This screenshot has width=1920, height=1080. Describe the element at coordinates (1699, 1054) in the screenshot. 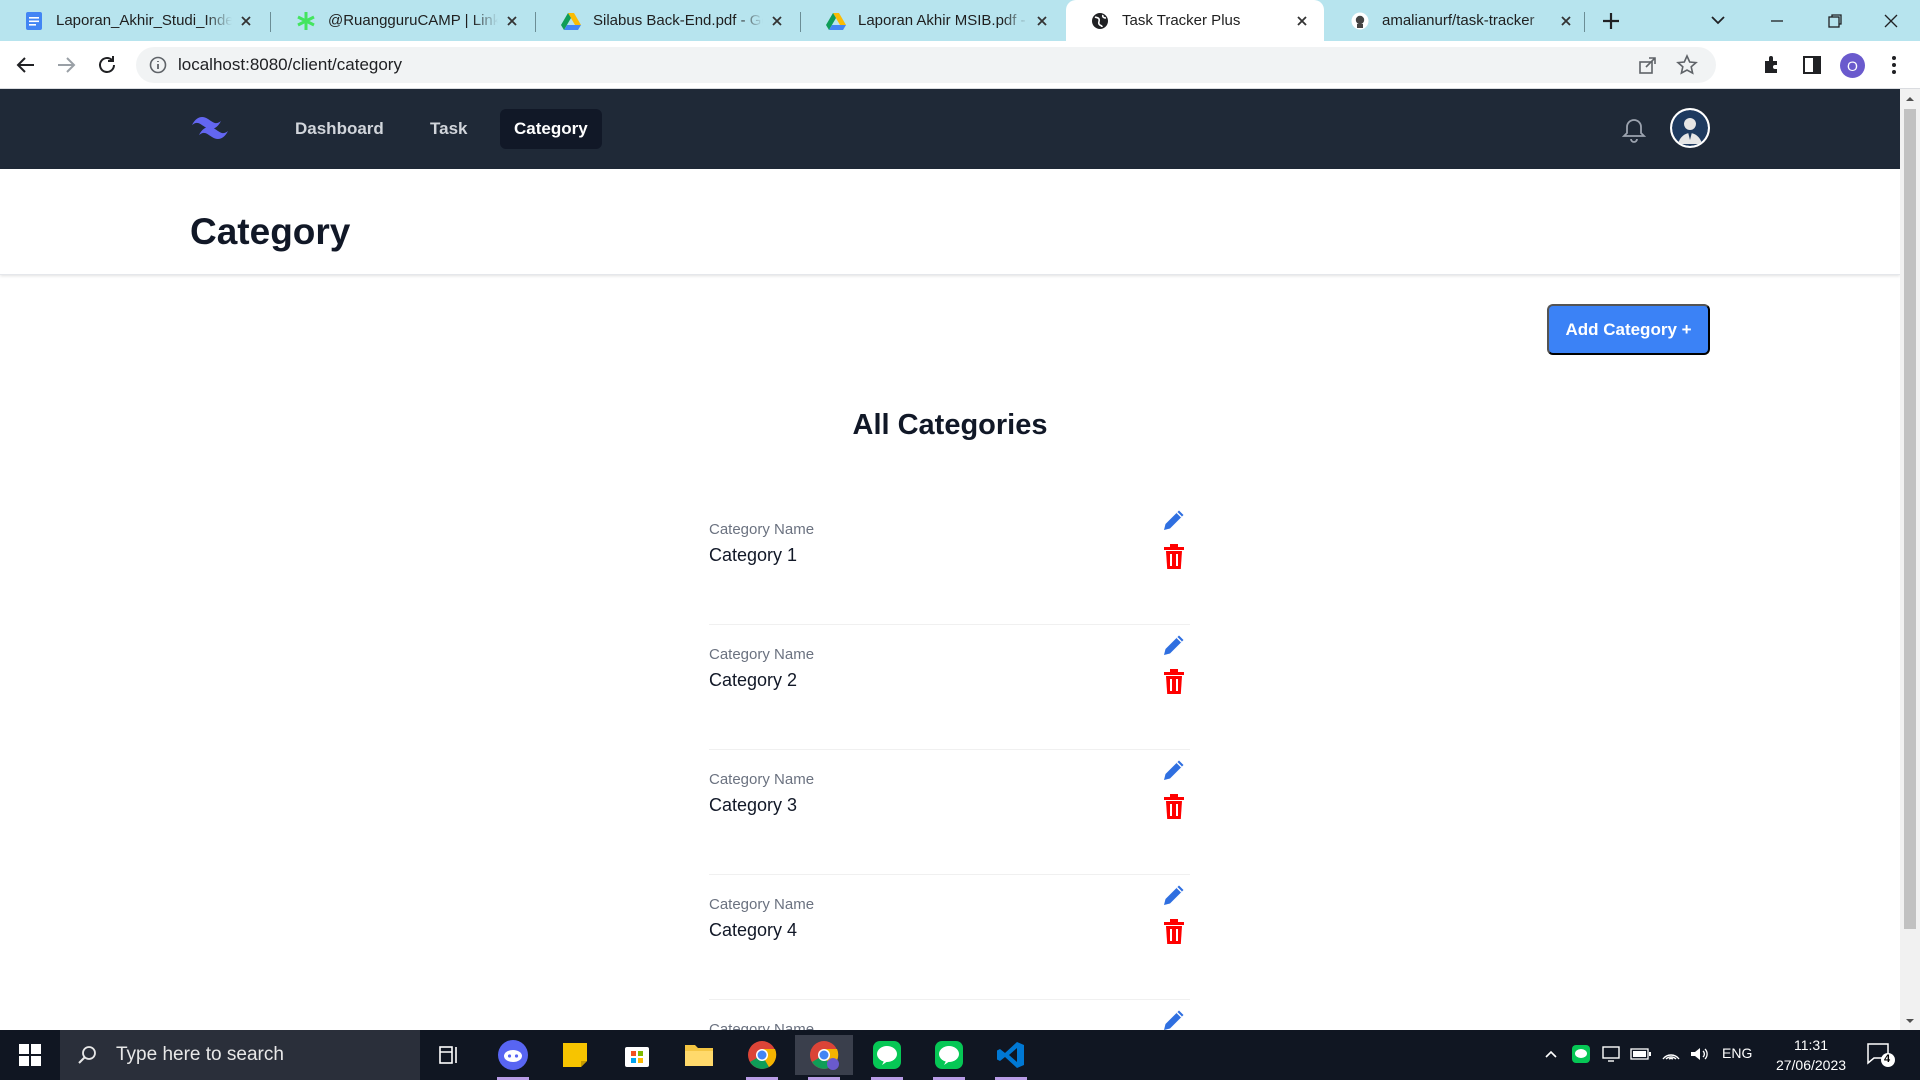

I see `volume-icon` at that location.